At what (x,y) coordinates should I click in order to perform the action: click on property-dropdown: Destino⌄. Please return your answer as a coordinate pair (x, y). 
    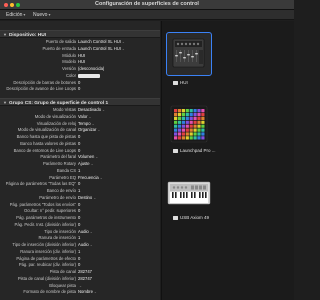
    Looking at the image, I should click on (87, 198).